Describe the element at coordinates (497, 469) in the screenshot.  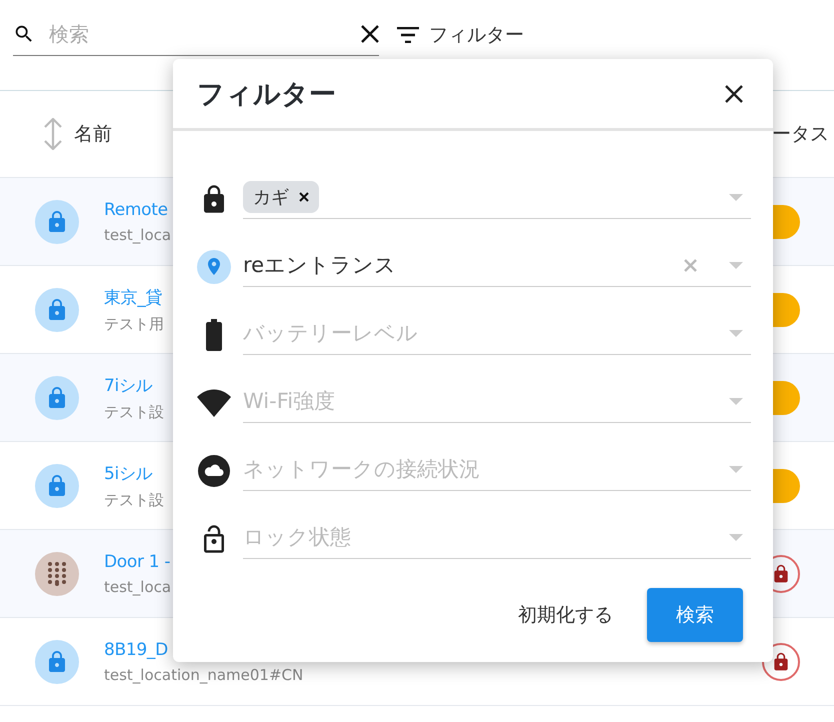
I see `select-field: ネットワークの接続状況` at that location.